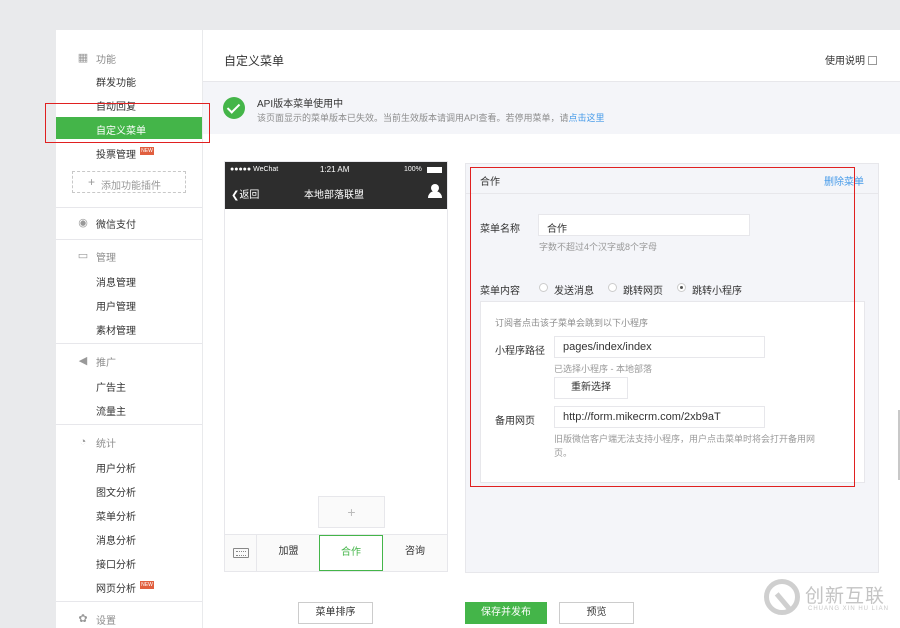  What do you see at coordinates (574, 291) in the screenshot?
I see `radio-label: 发送消息` at bounding box center [574, 291].